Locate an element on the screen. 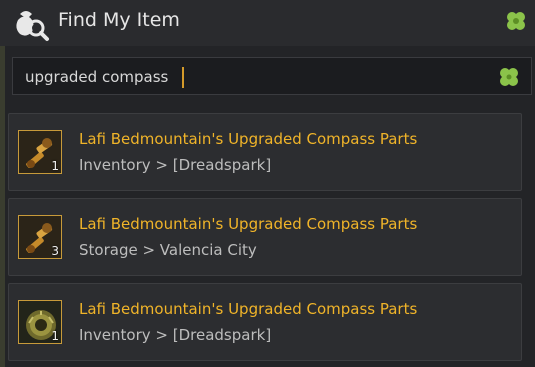 The width and height of the screenshot is (535, 367). money-bag-magnifier-icon is located at coordinates (32, 26).